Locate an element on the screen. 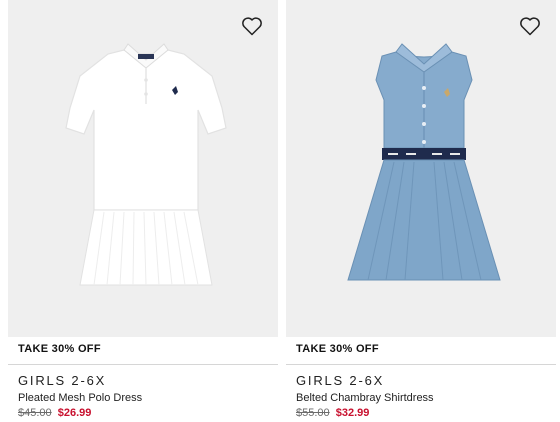  price-block: $55.00 $32.99 is located at coordinates (332, 413).